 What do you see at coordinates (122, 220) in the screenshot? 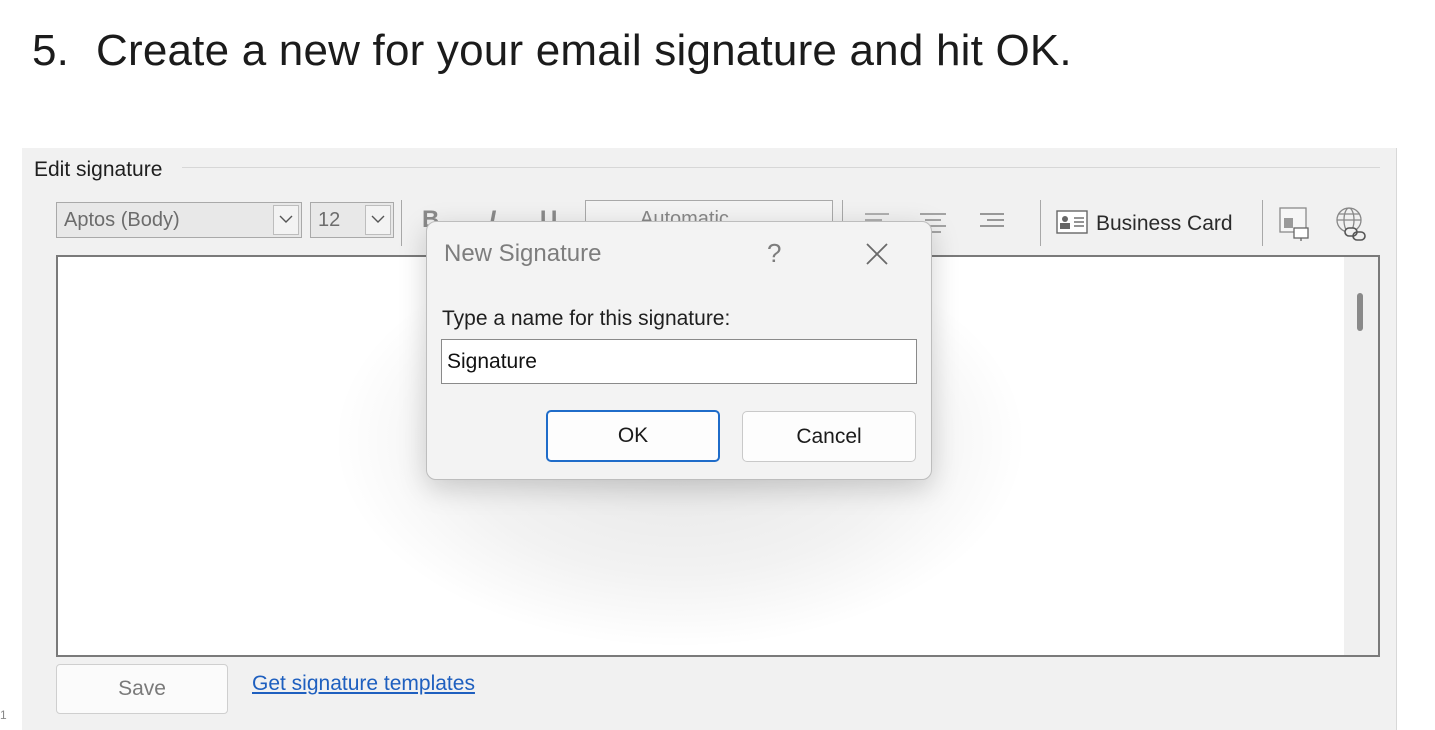
I see `font-name-value: Aptos (Body)` at bounding box center [122, 220].